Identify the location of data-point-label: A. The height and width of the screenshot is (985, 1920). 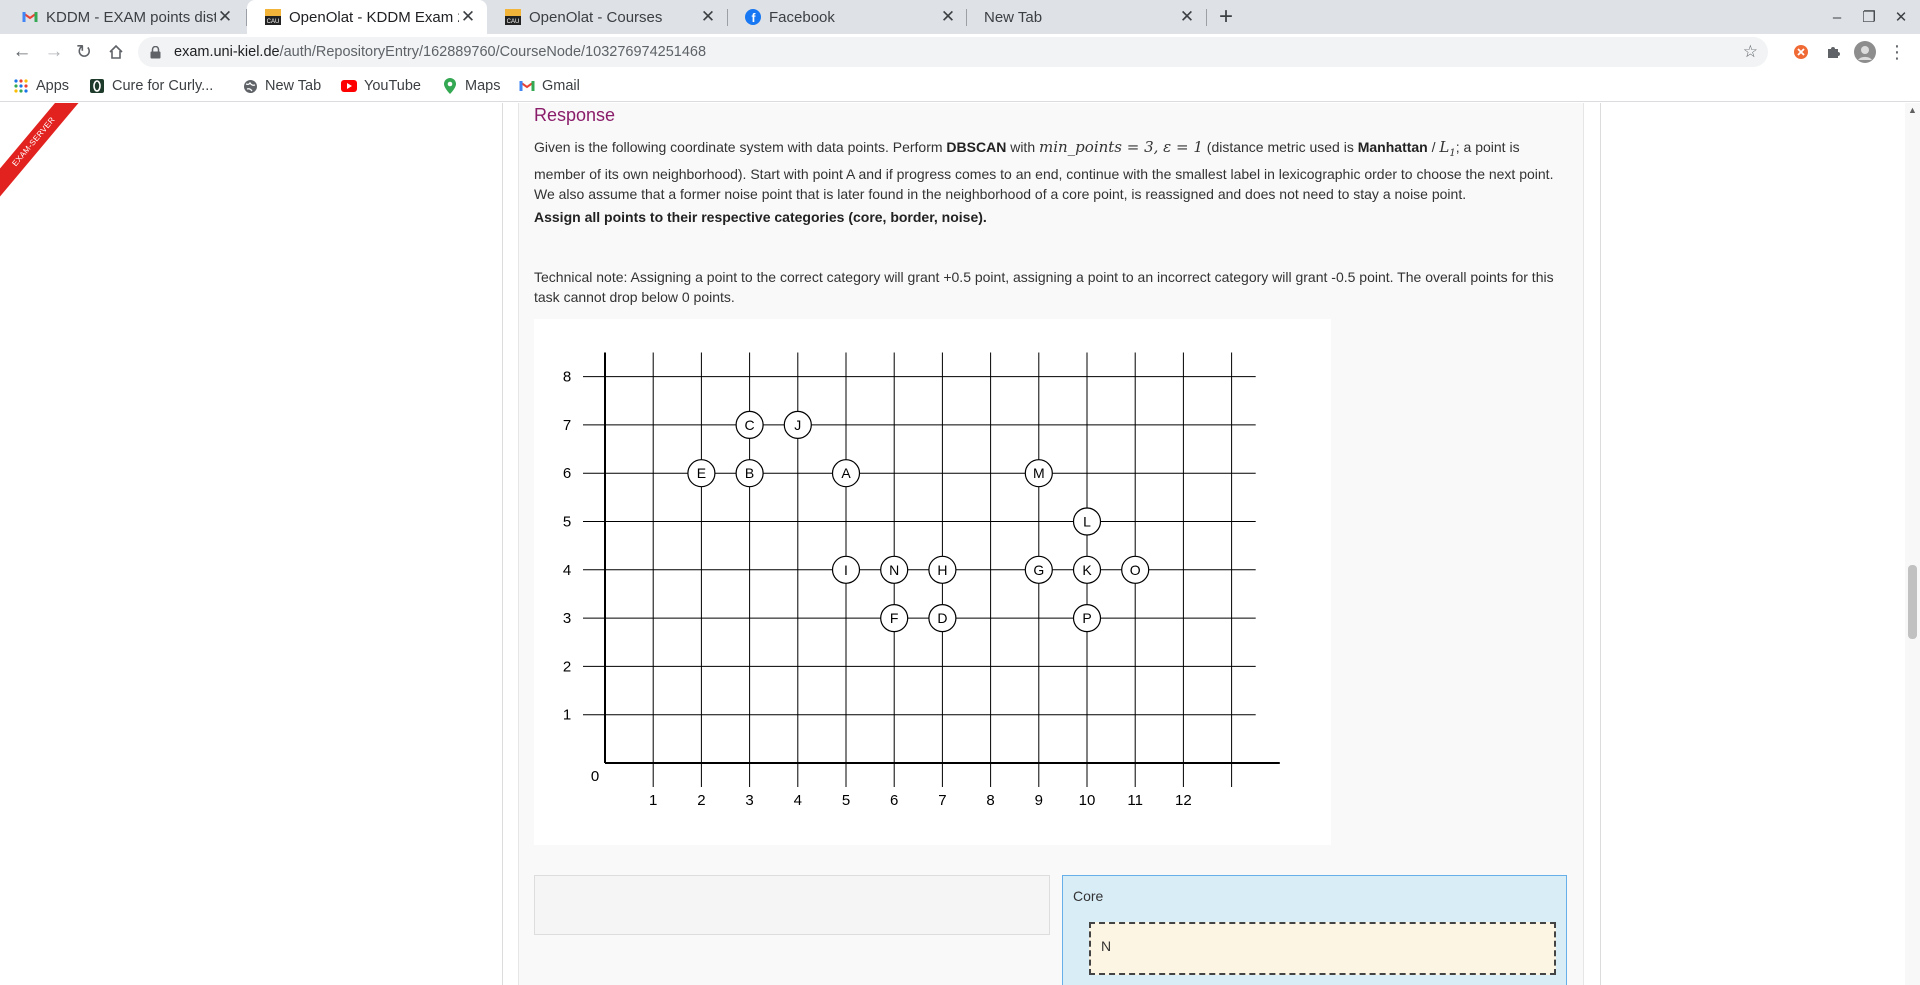
(846, 473).